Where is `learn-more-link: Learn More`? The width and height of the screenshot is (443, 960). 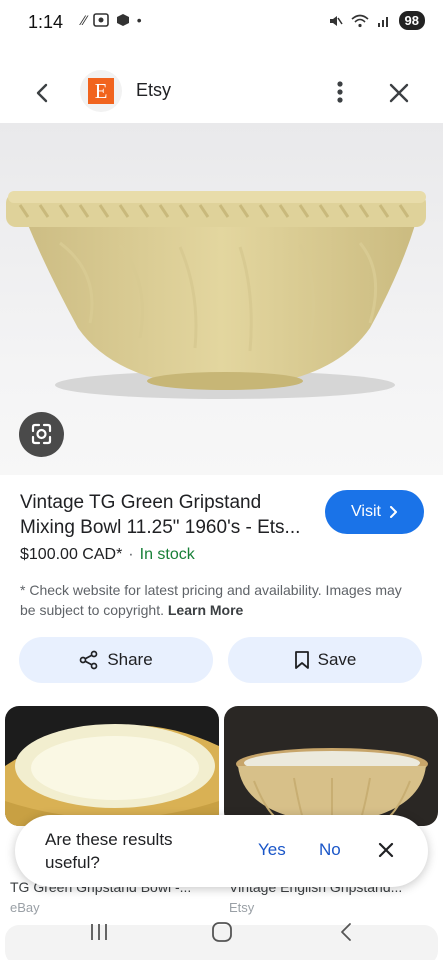
learn-more-link: Learn More is located at coordinates (205, 610).